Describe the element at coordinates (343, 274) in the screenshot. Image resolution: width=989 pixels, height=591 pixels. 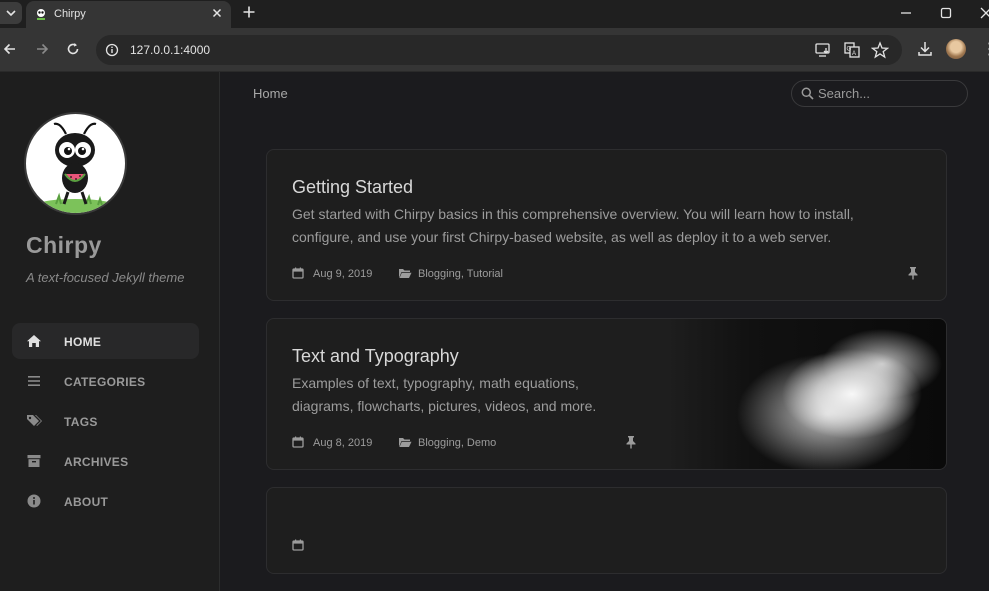
I see `post-date: Aug 9, 2019` at that location.